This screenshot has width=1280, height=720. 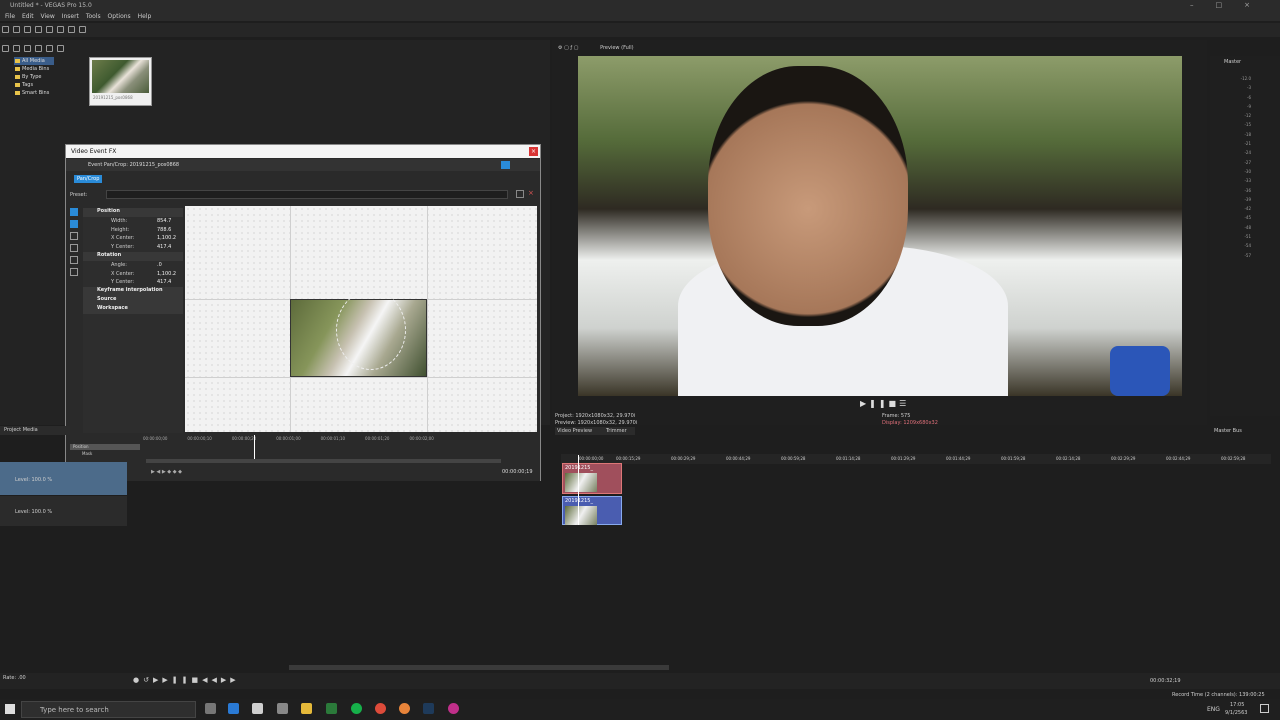 I want to click on pan-crop-chip: Pan/Crop, so click(x=88, y=179).